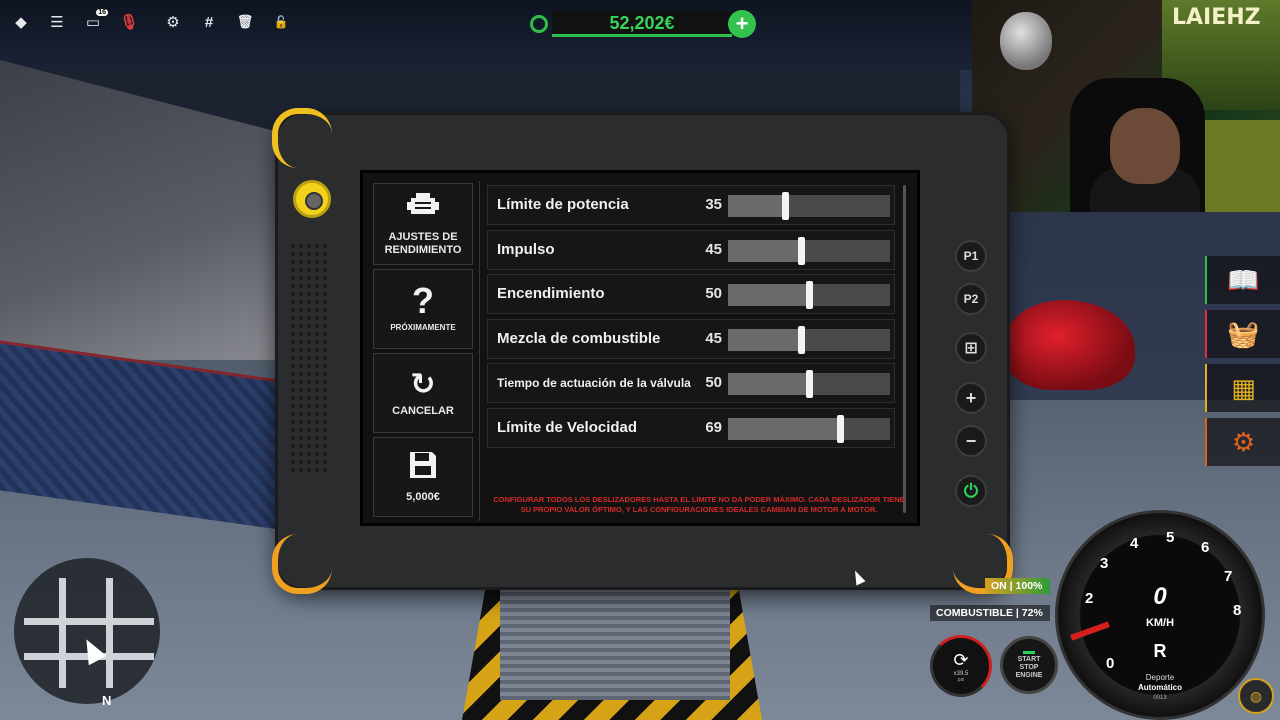 This screenshot has height=720, width=1280. I want to click on add-money-button: +, so click(742, 24).